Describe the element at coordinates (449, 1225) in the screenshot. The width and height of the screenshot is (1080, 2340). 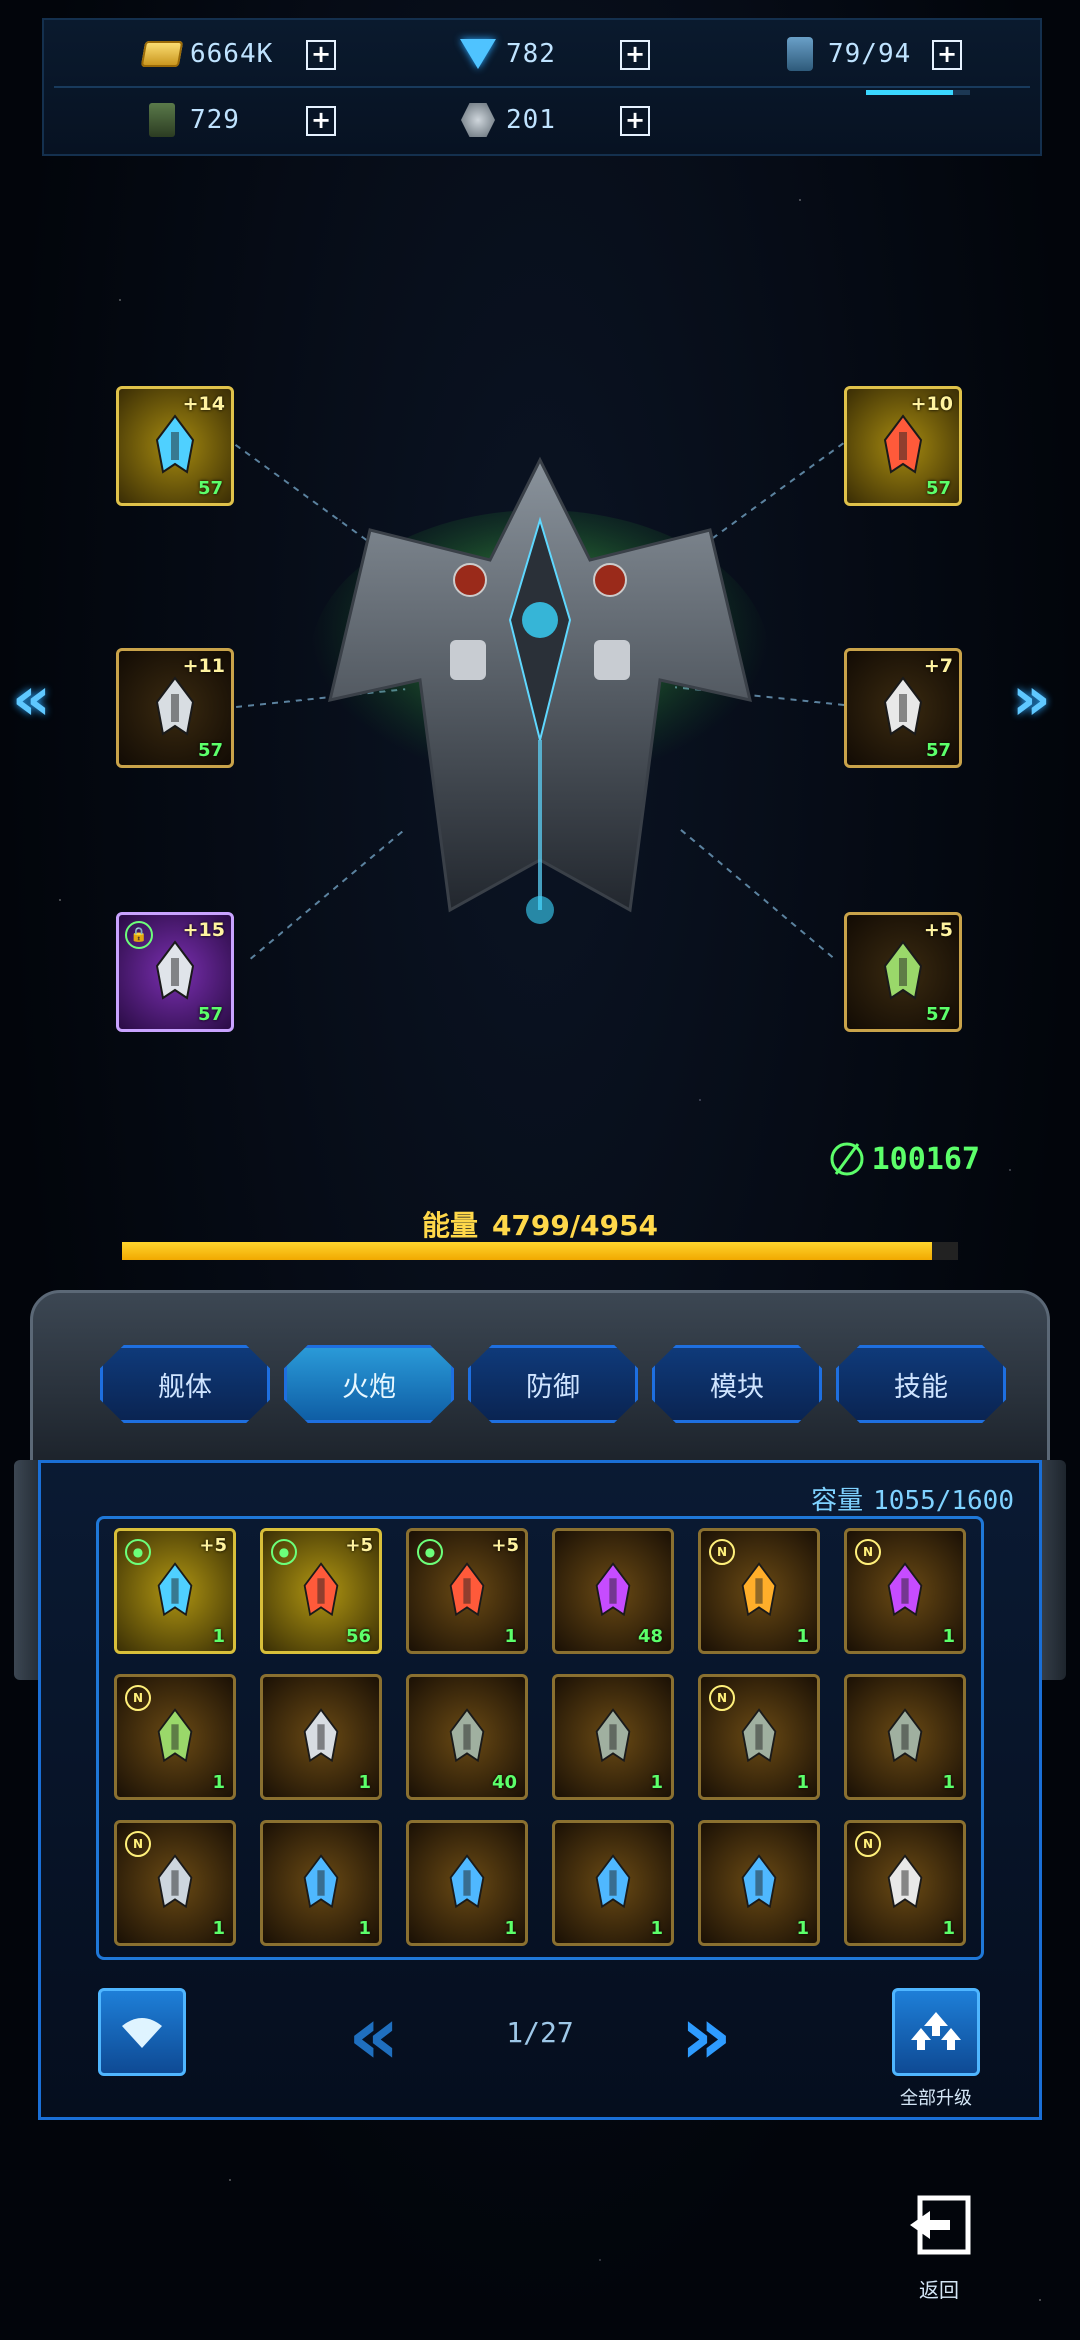
I see `energy-label: 能量` at that location.